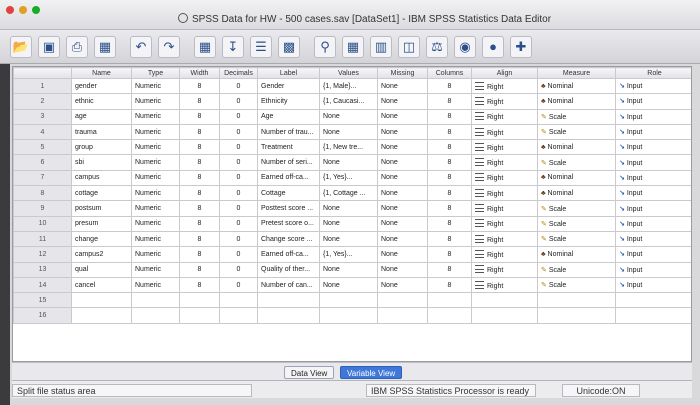  Describe the element at coordinates (261, 46) in the screenshot. I see `variables-icon: ☰` at that location.